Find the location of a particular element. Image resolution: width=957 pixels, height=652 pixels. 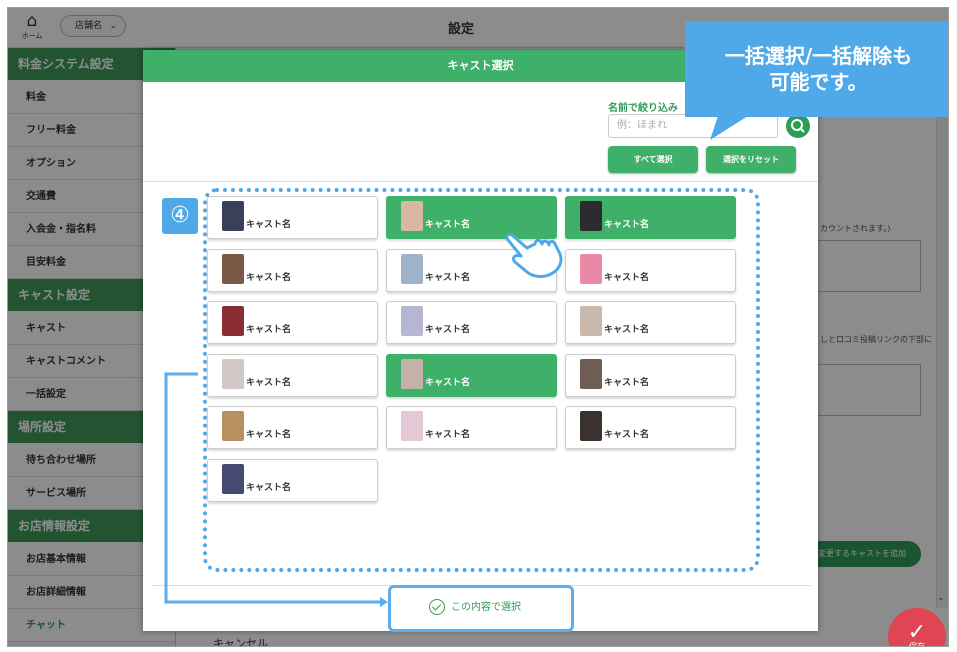

callout-line-2: 可能です。 is located at coordinates (818, 82).